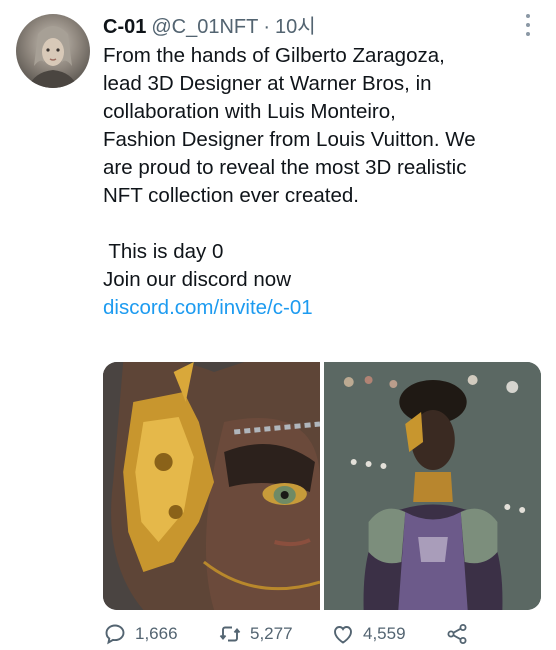 This screenshot has height=650, width=556. I want to click on avatar-image, so click(53, 57).